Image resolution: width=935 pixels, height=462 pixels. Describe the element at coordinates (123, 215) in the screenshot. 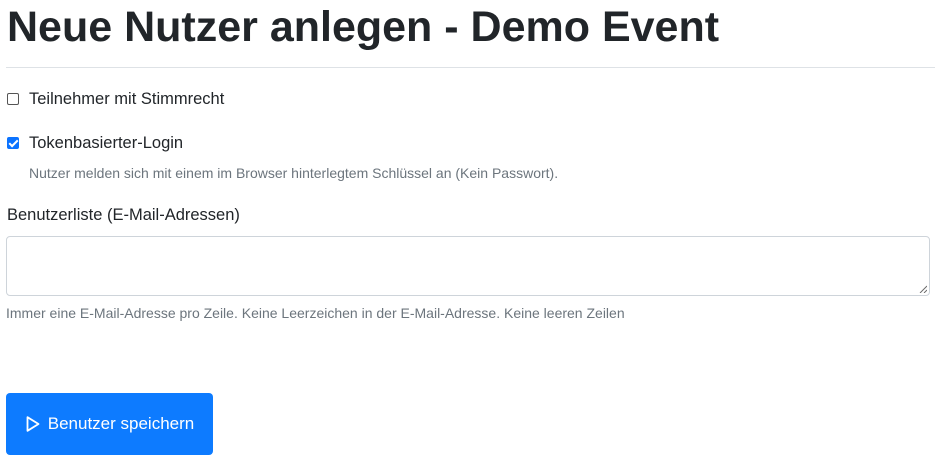

I see `user-list-label: Benutzerliste (E-Mail-Adressen)` at that location.